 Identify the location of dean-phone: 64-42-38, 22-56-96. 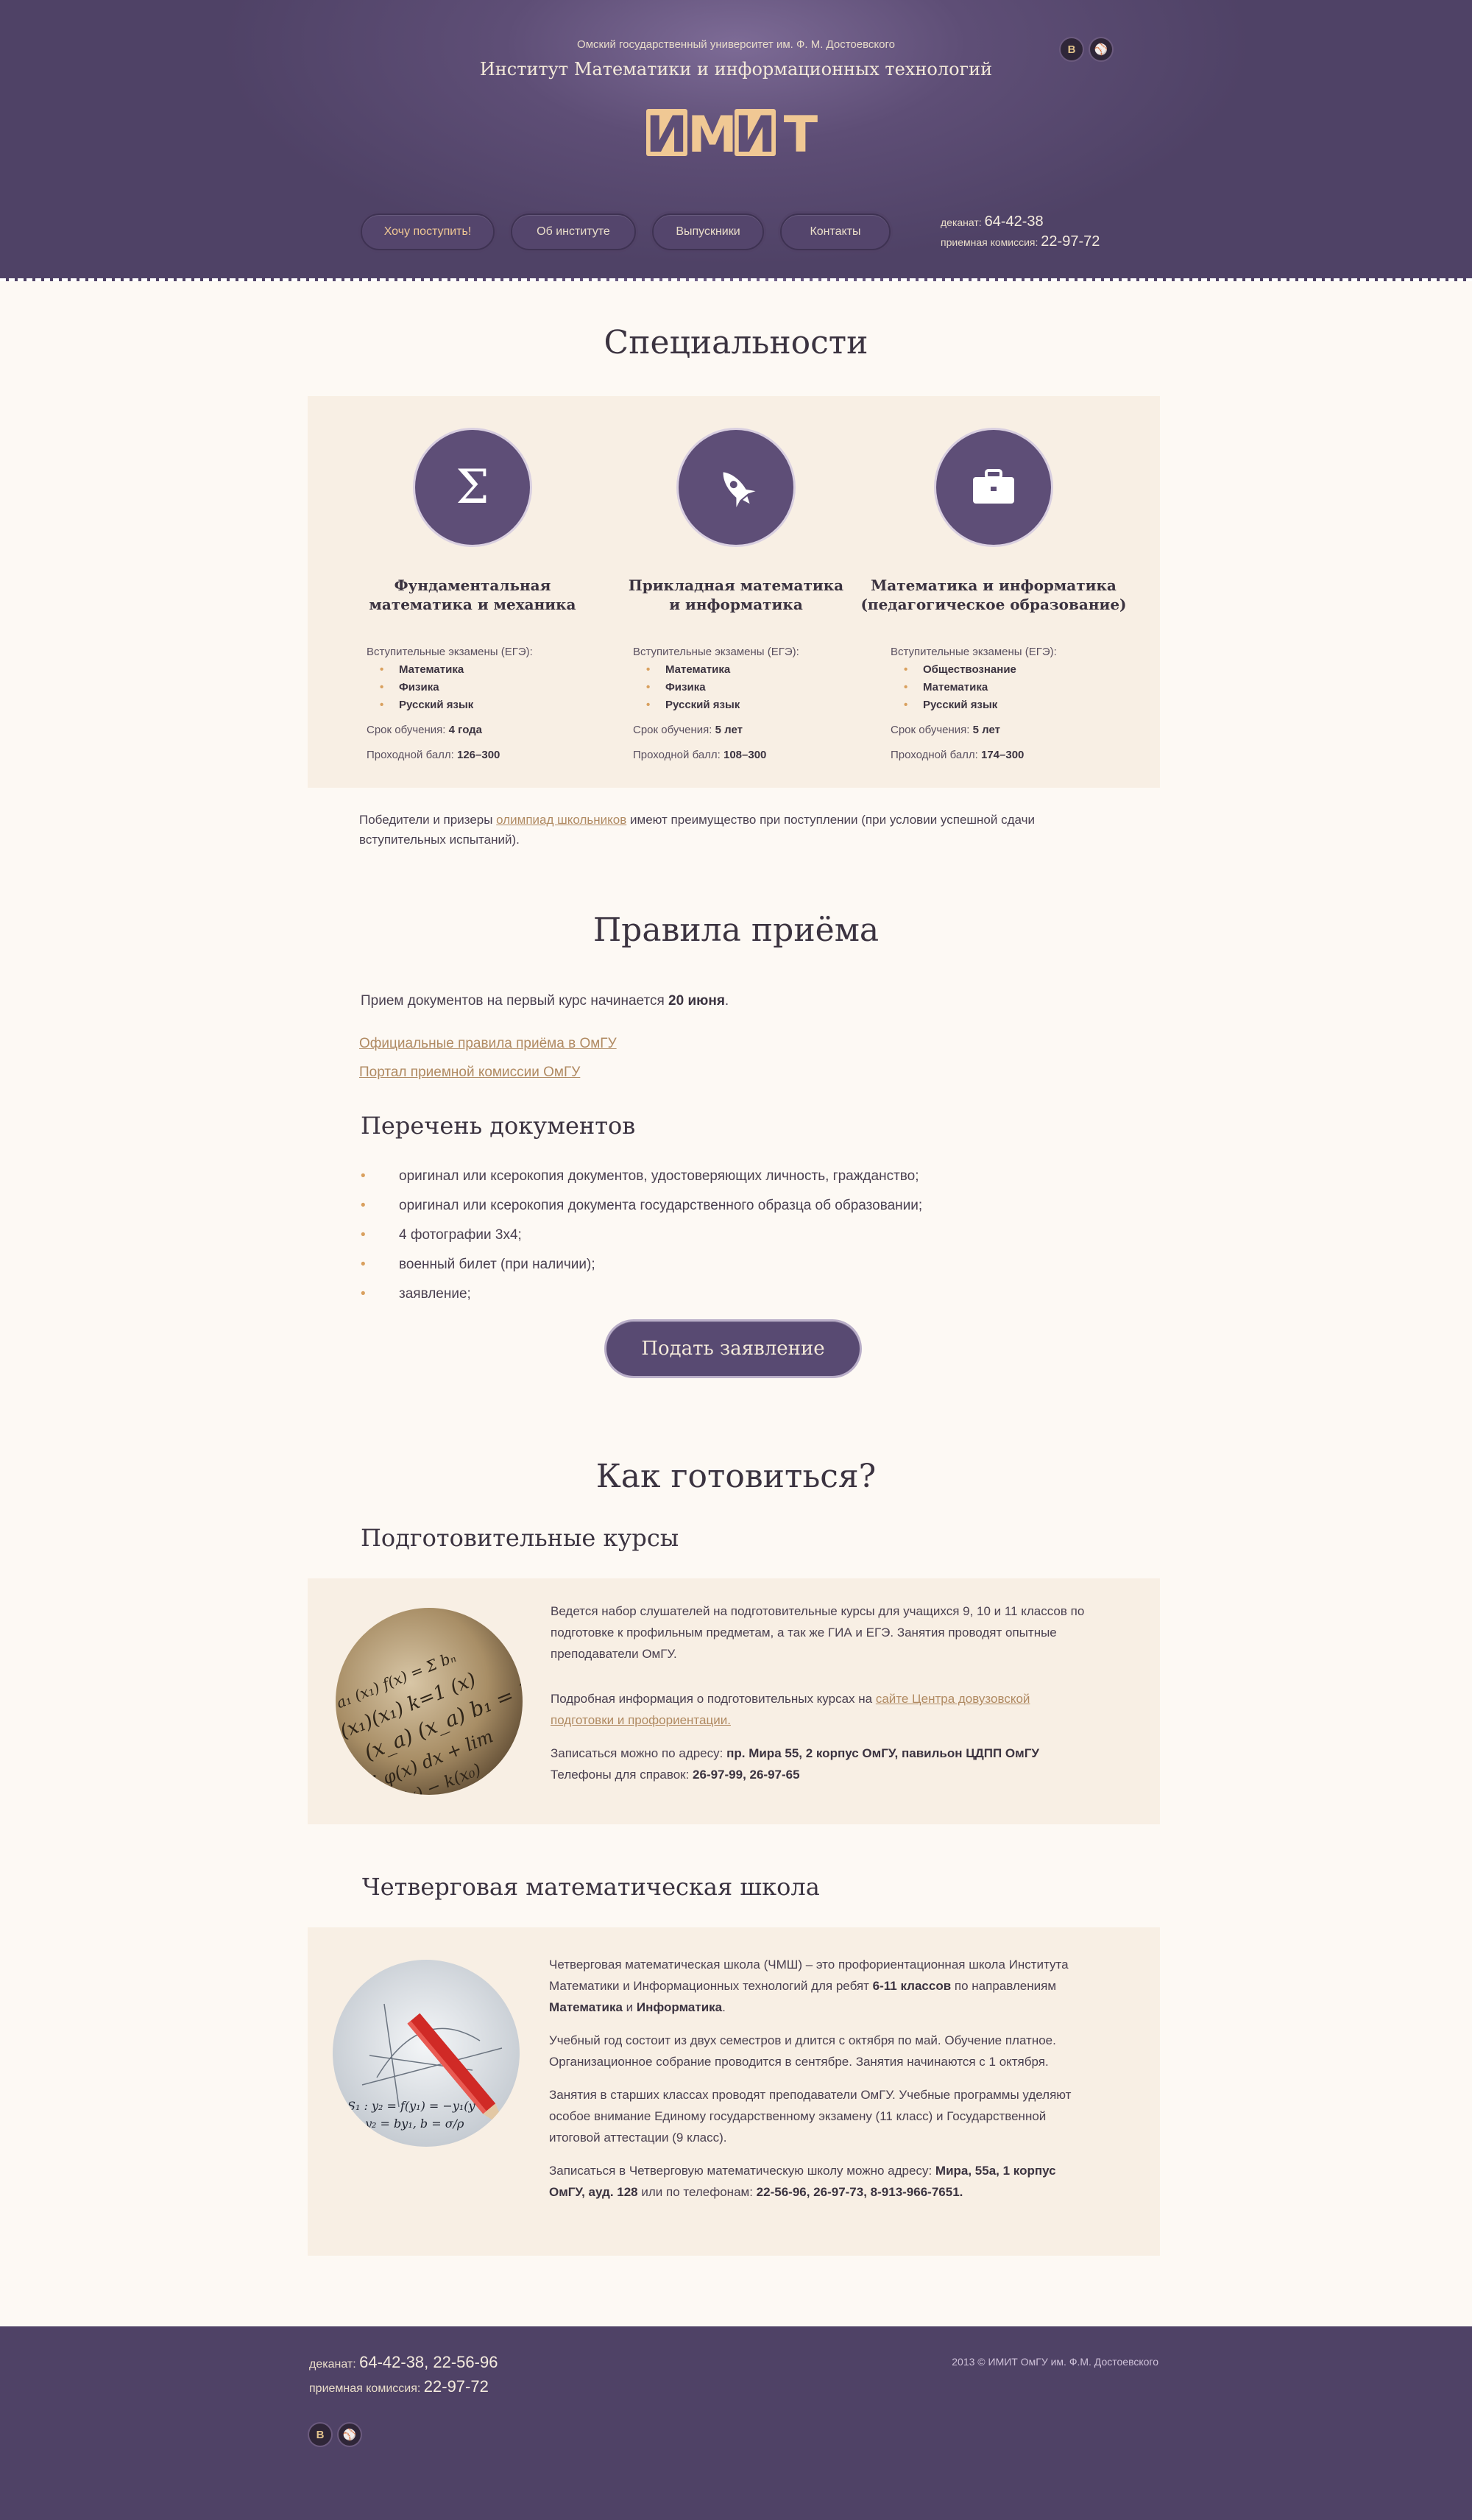
(428, 2362).